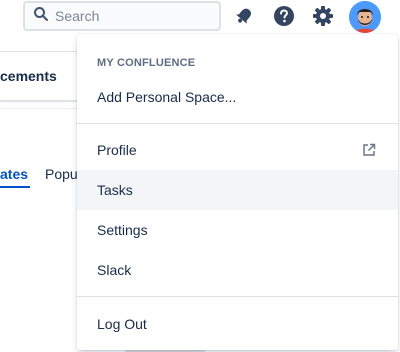 The image size is (400, 352). I want to click on menu-item-label: Slack, so click(114, 270).